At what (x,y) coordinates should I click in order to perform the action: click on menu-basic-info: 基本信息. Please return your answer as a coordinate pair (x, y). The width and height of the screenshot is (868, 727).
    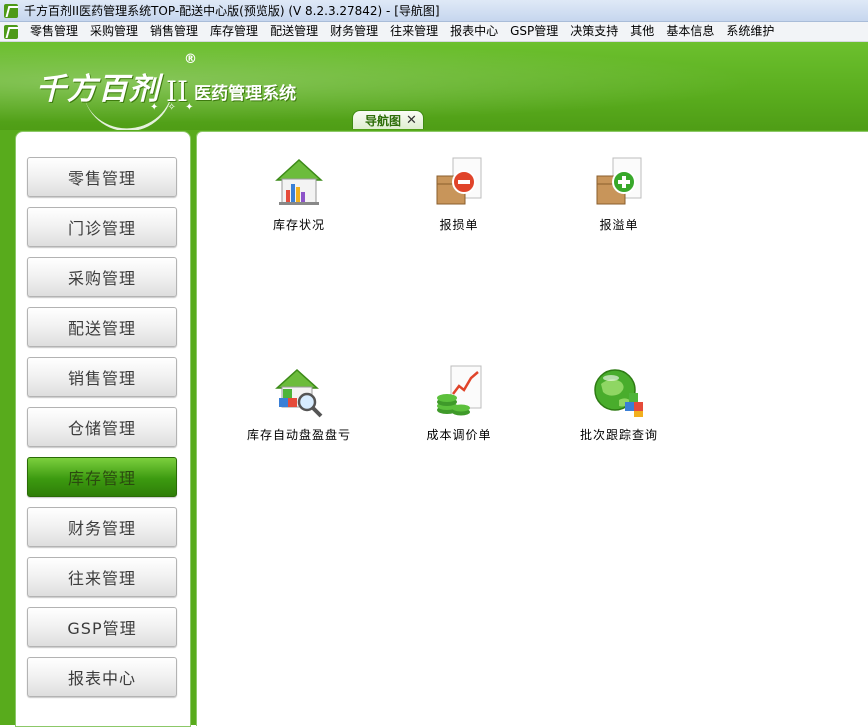
    Looking at the image, I should click on (690, 31).